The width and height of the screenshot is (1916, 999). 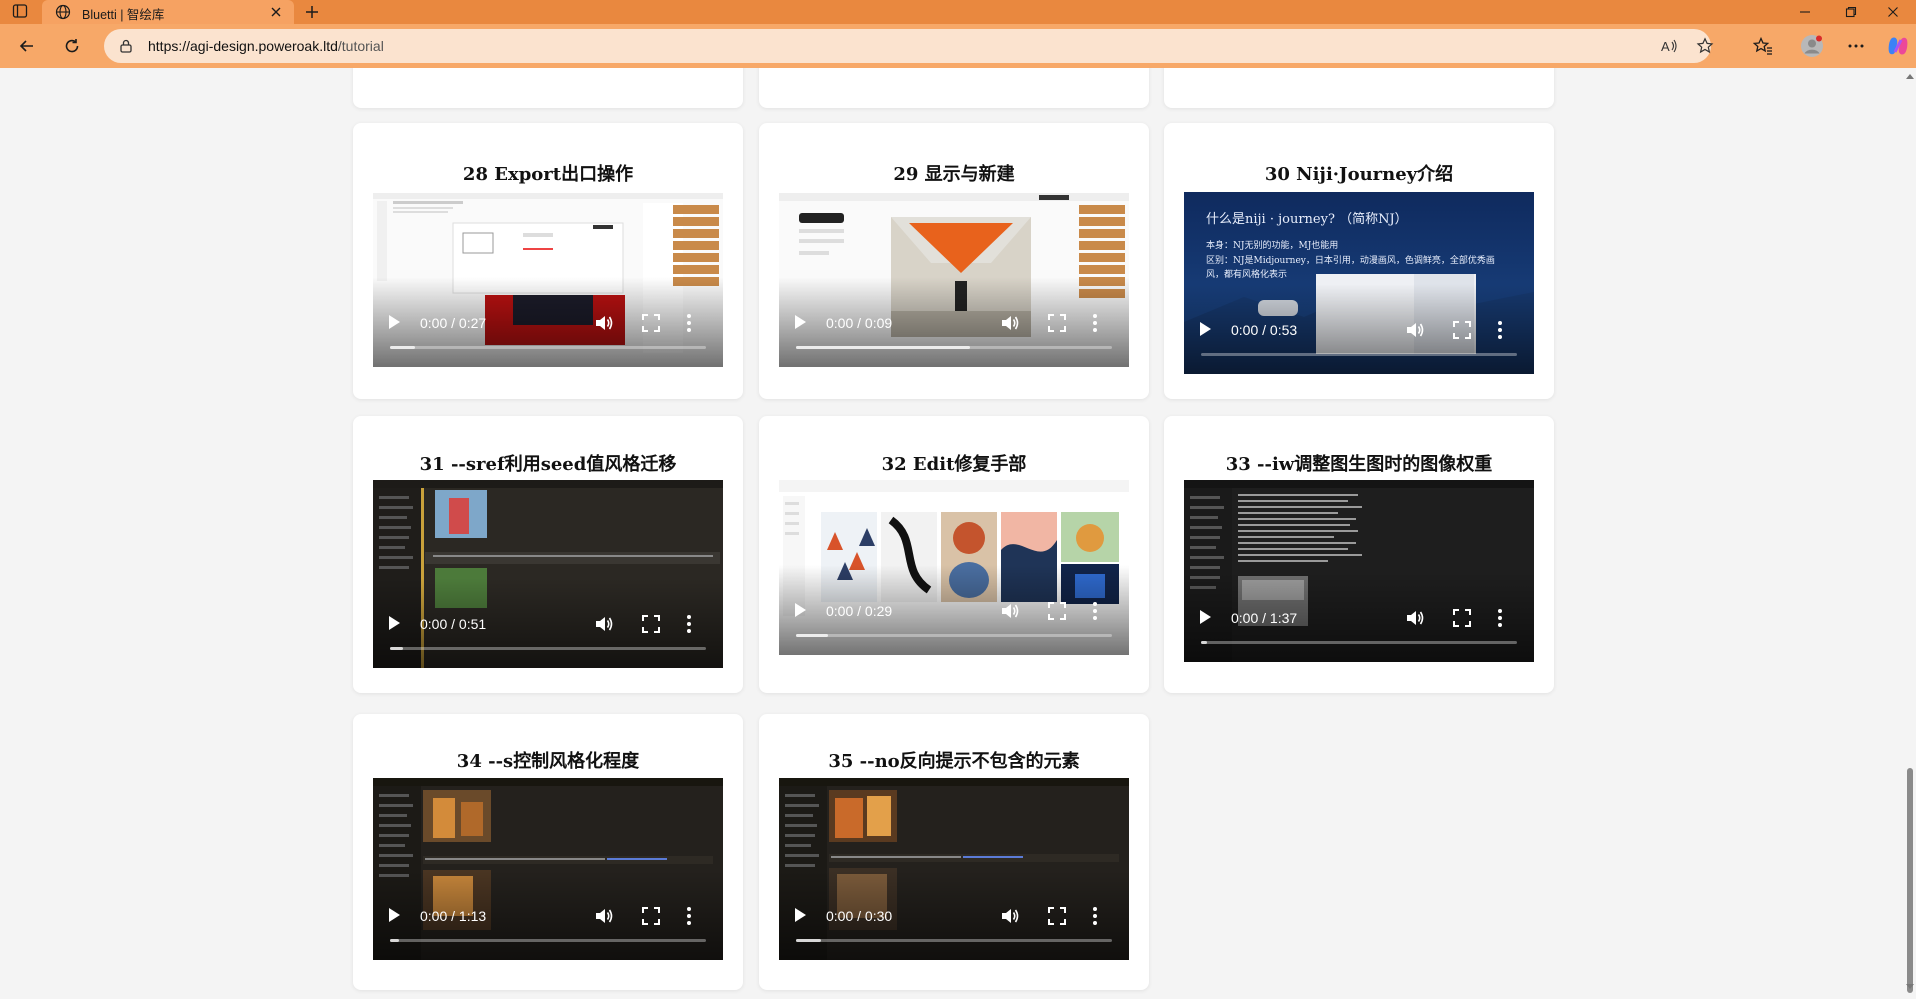 What do you see at coordinates (954, 869) in the screenshot?
I see `video-player: 0:00 / 0:30` at bounding box center [954, 869].